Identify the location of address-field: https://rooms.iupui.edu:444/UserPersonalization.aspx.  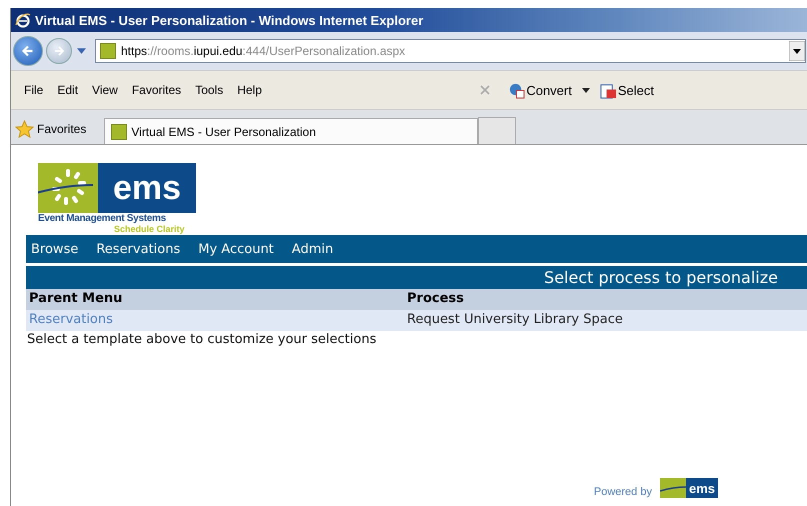
(450, 51).